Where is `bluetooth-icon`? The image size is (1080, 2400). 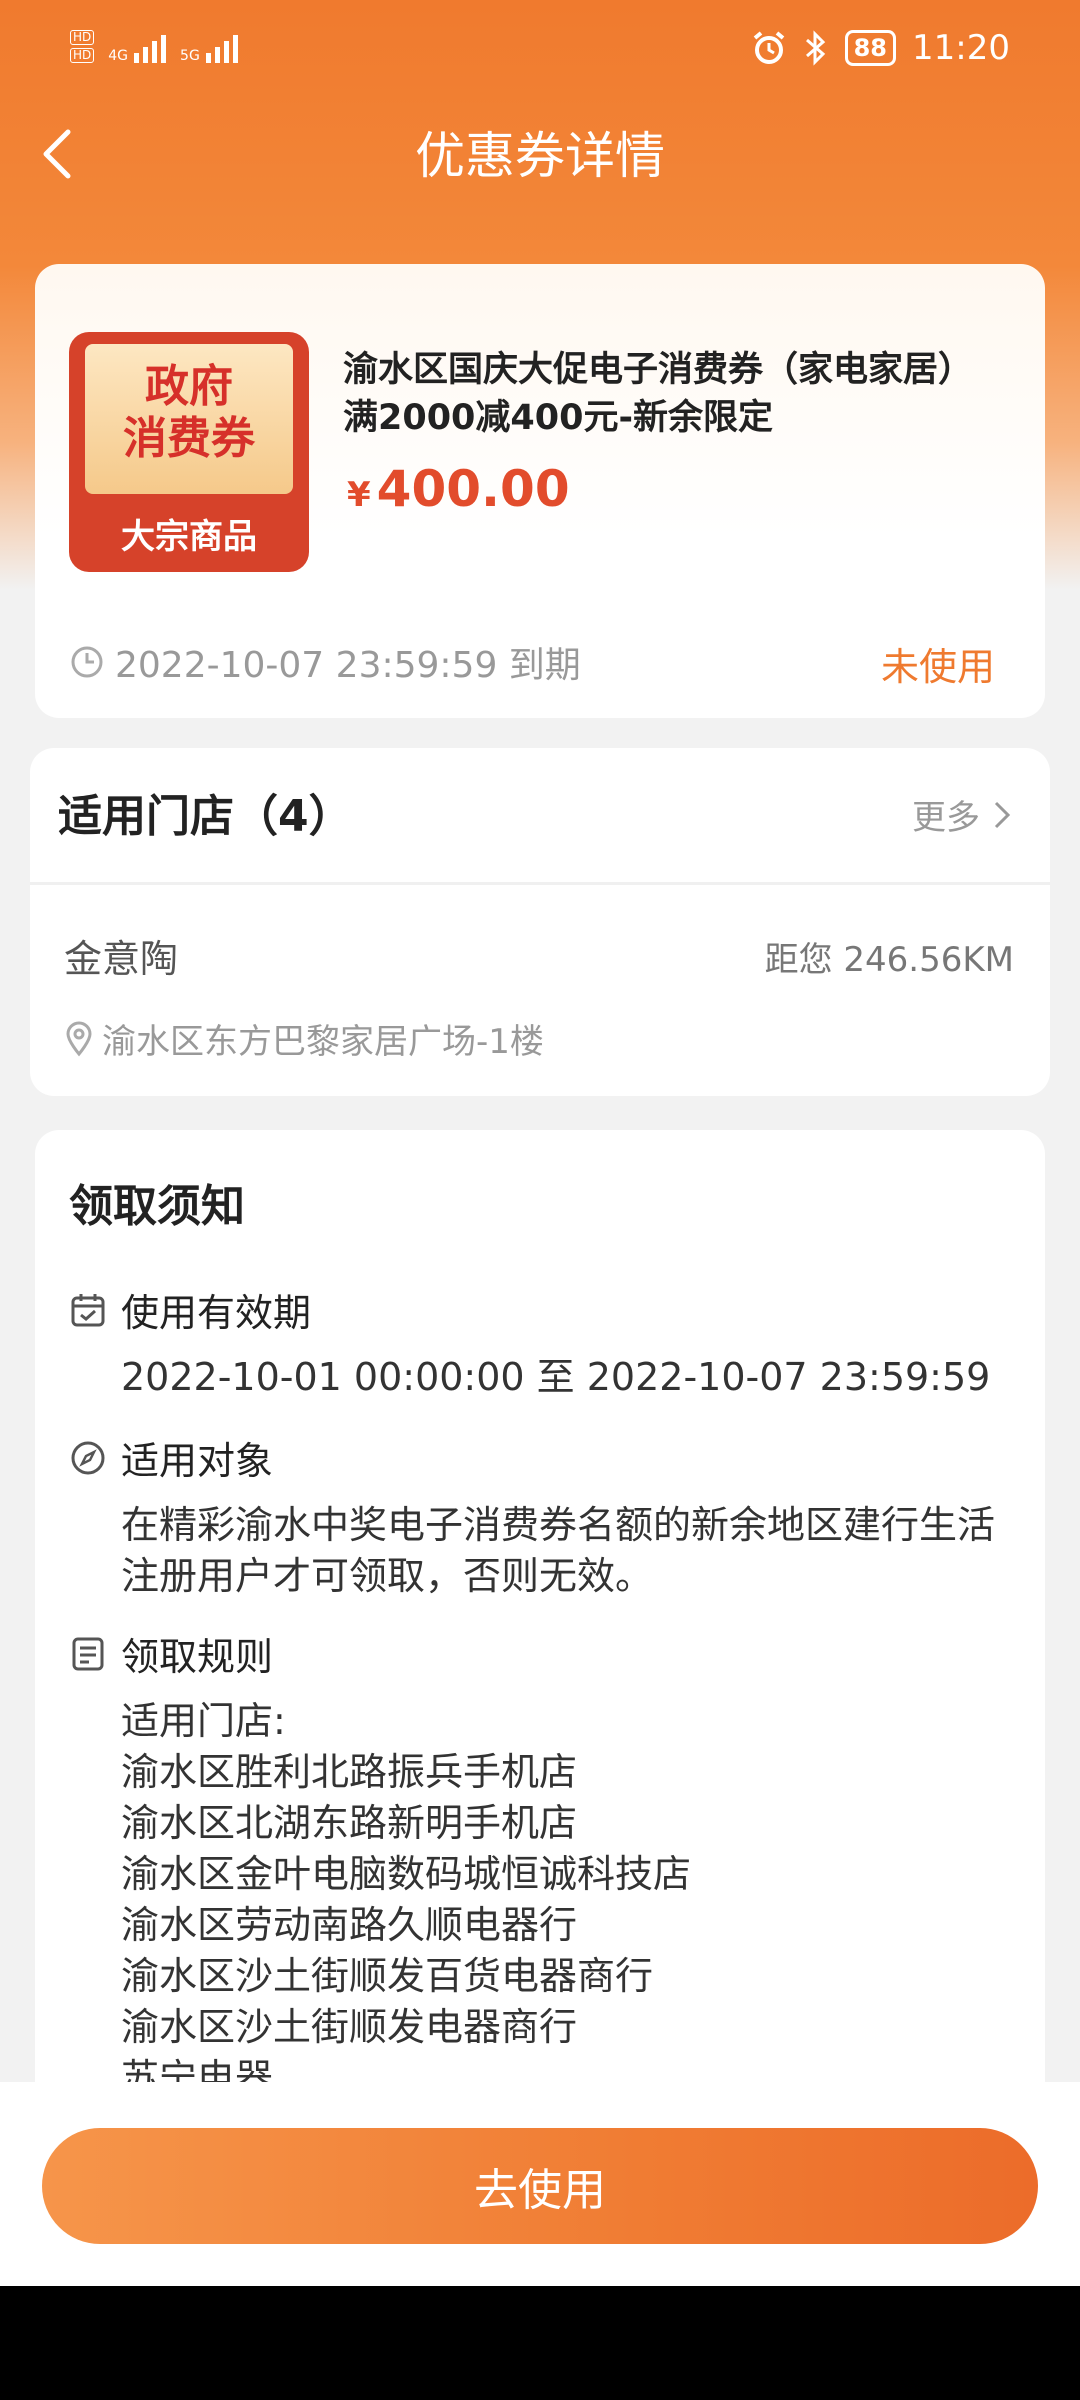
bluetooth-icon is located at coordinates (815, 48).